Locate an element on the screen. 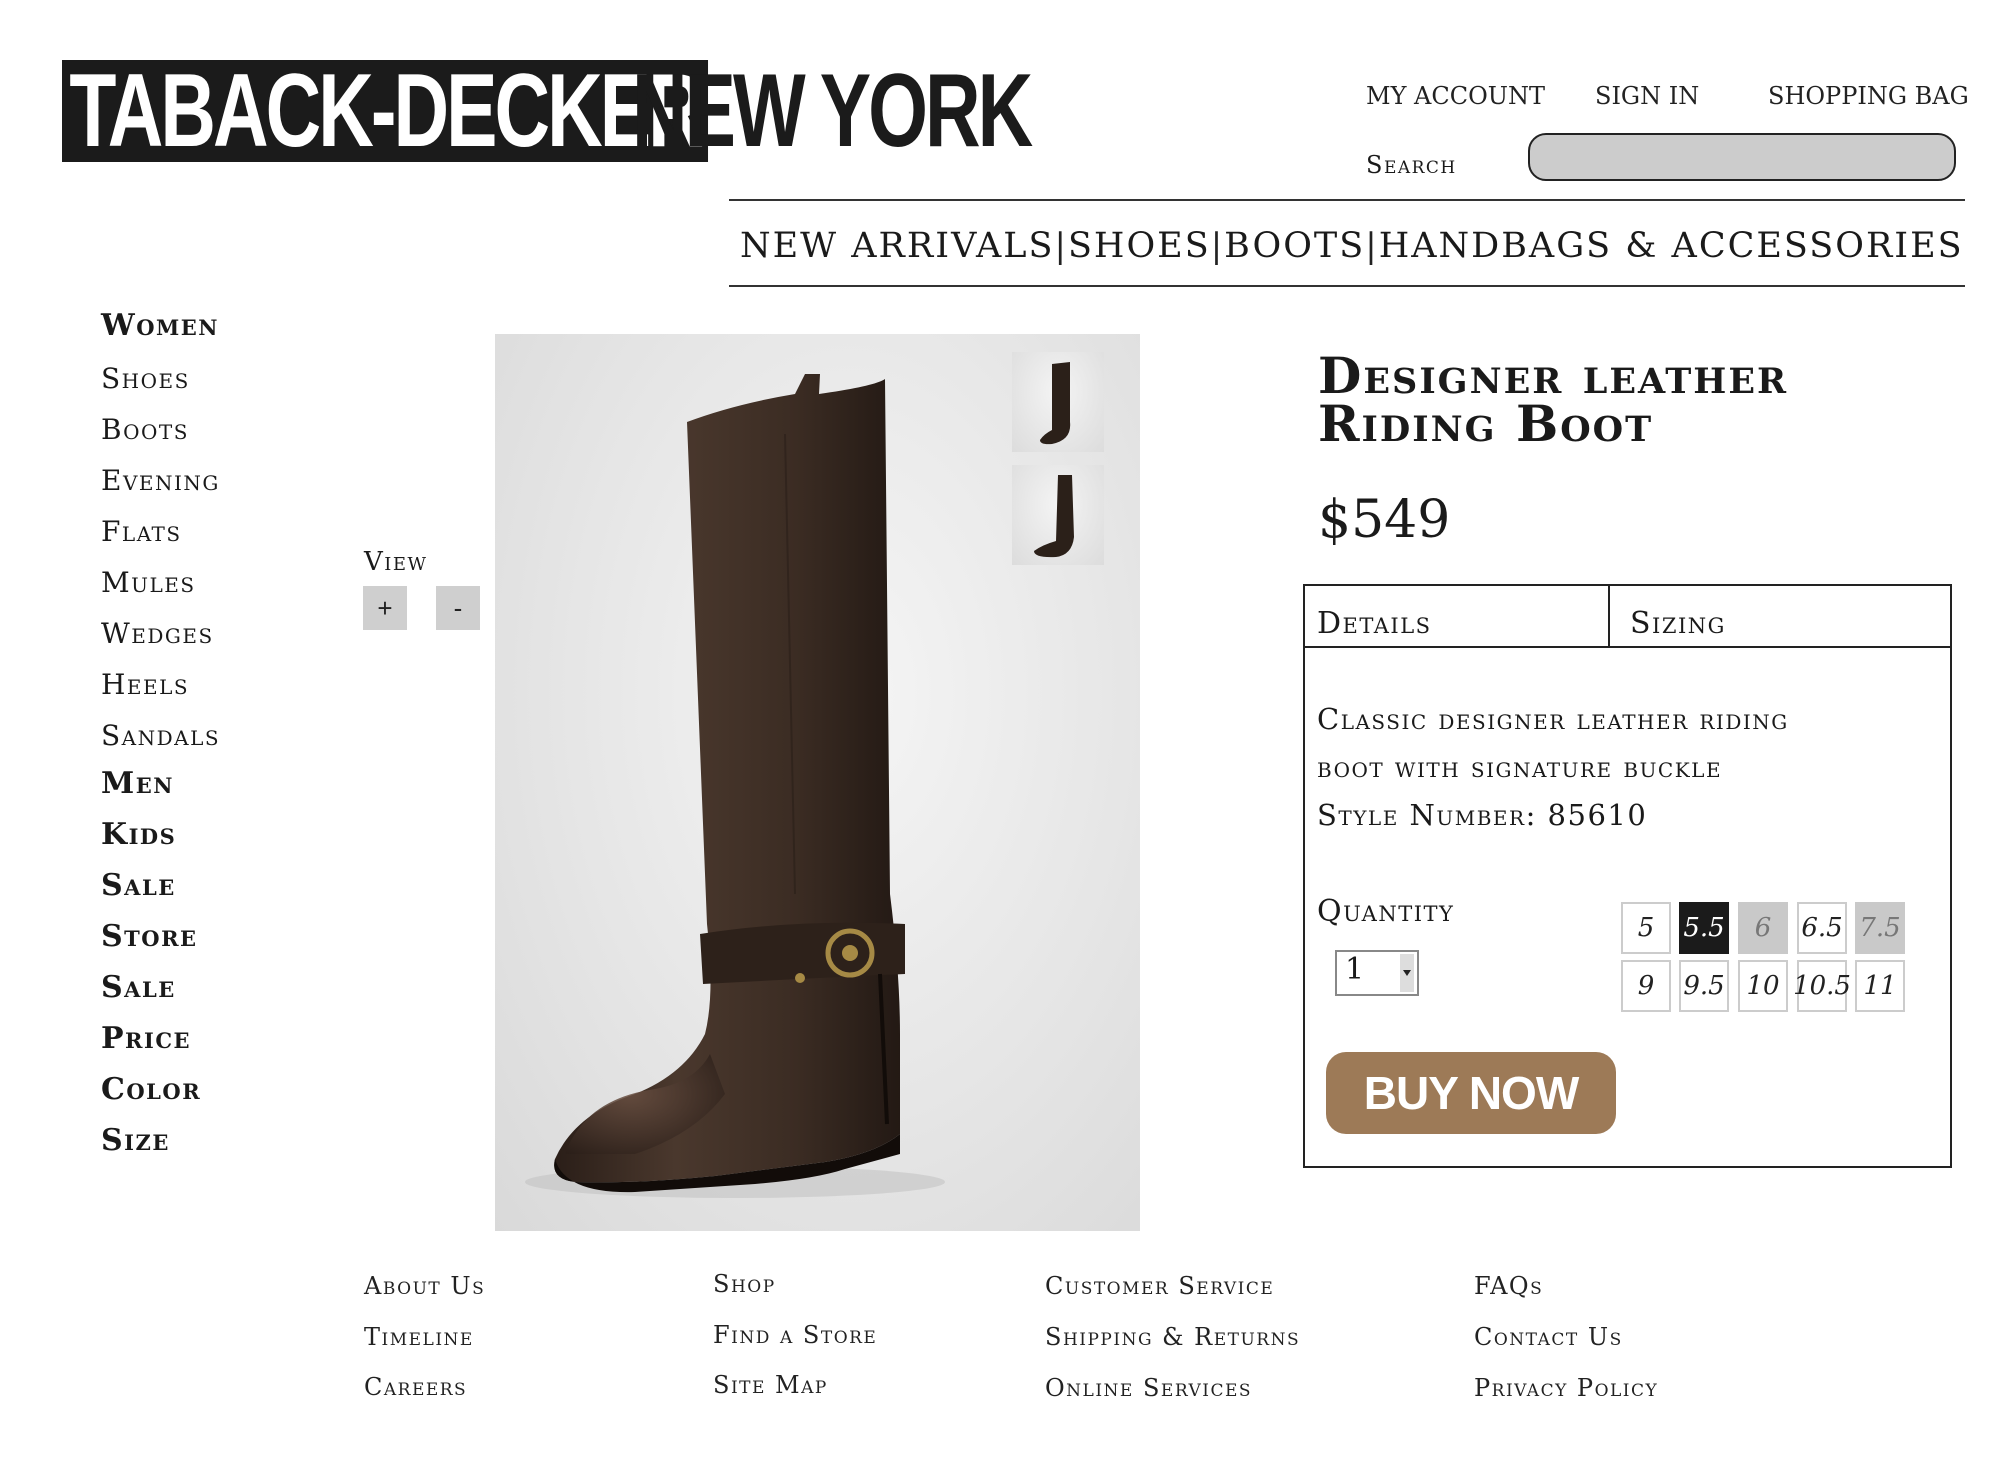  sidebar-item-color: Color is located at coordinates (151, 1089).